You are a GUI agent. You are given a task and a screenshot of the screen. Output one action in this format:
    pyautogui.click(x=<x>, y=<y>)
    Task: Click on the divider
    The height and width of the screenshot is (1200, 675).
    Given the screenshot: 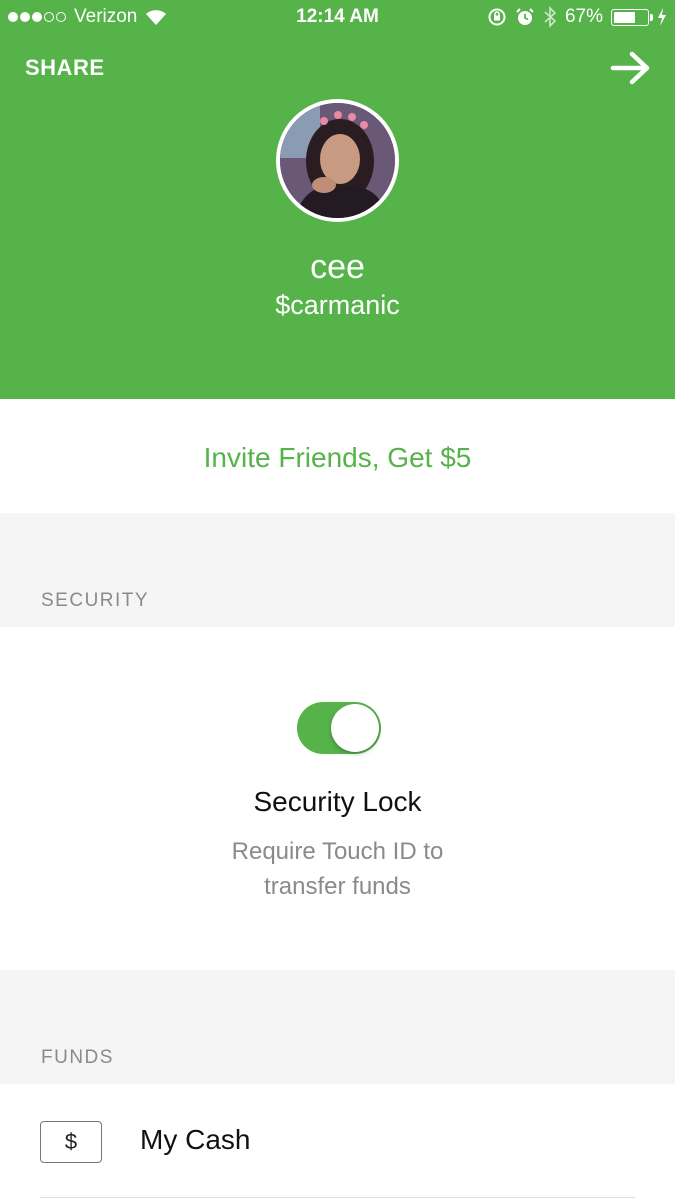 What is the action you would take?
    pyautogui.click(x=337, y=1197)
    